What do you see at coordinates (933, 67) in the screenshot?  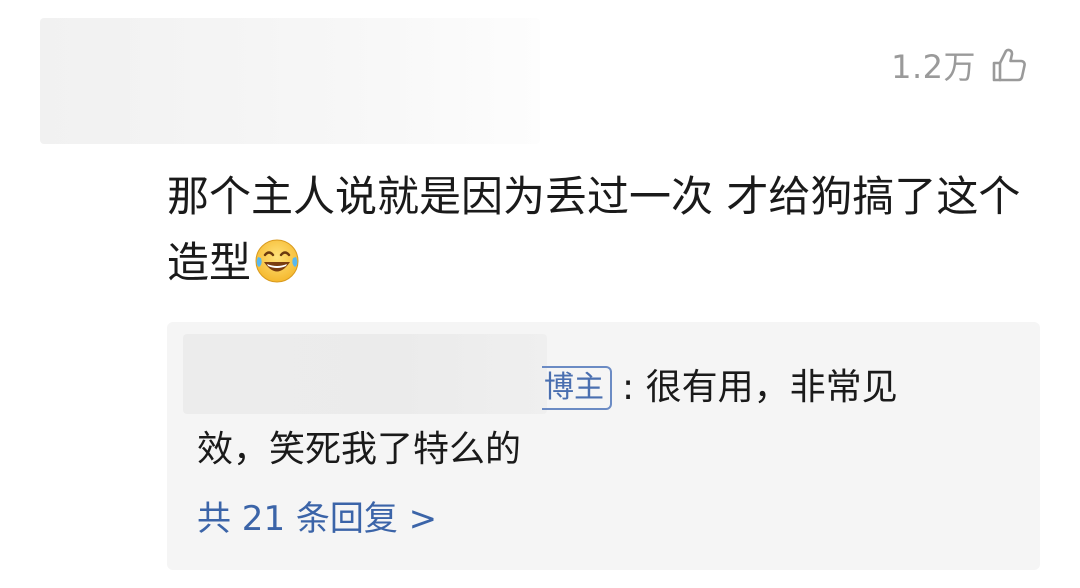 I see `like-count: 1.2万` at bounding box center [933, 67].